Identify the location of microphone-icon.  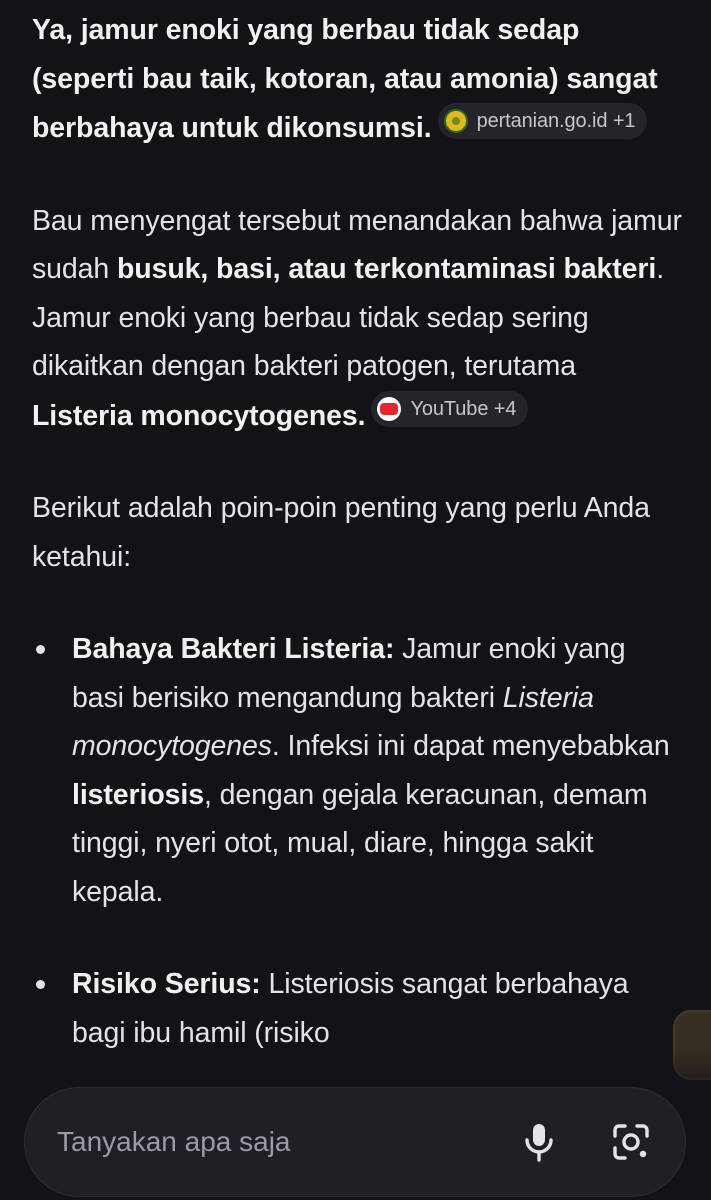
(539, 1143).